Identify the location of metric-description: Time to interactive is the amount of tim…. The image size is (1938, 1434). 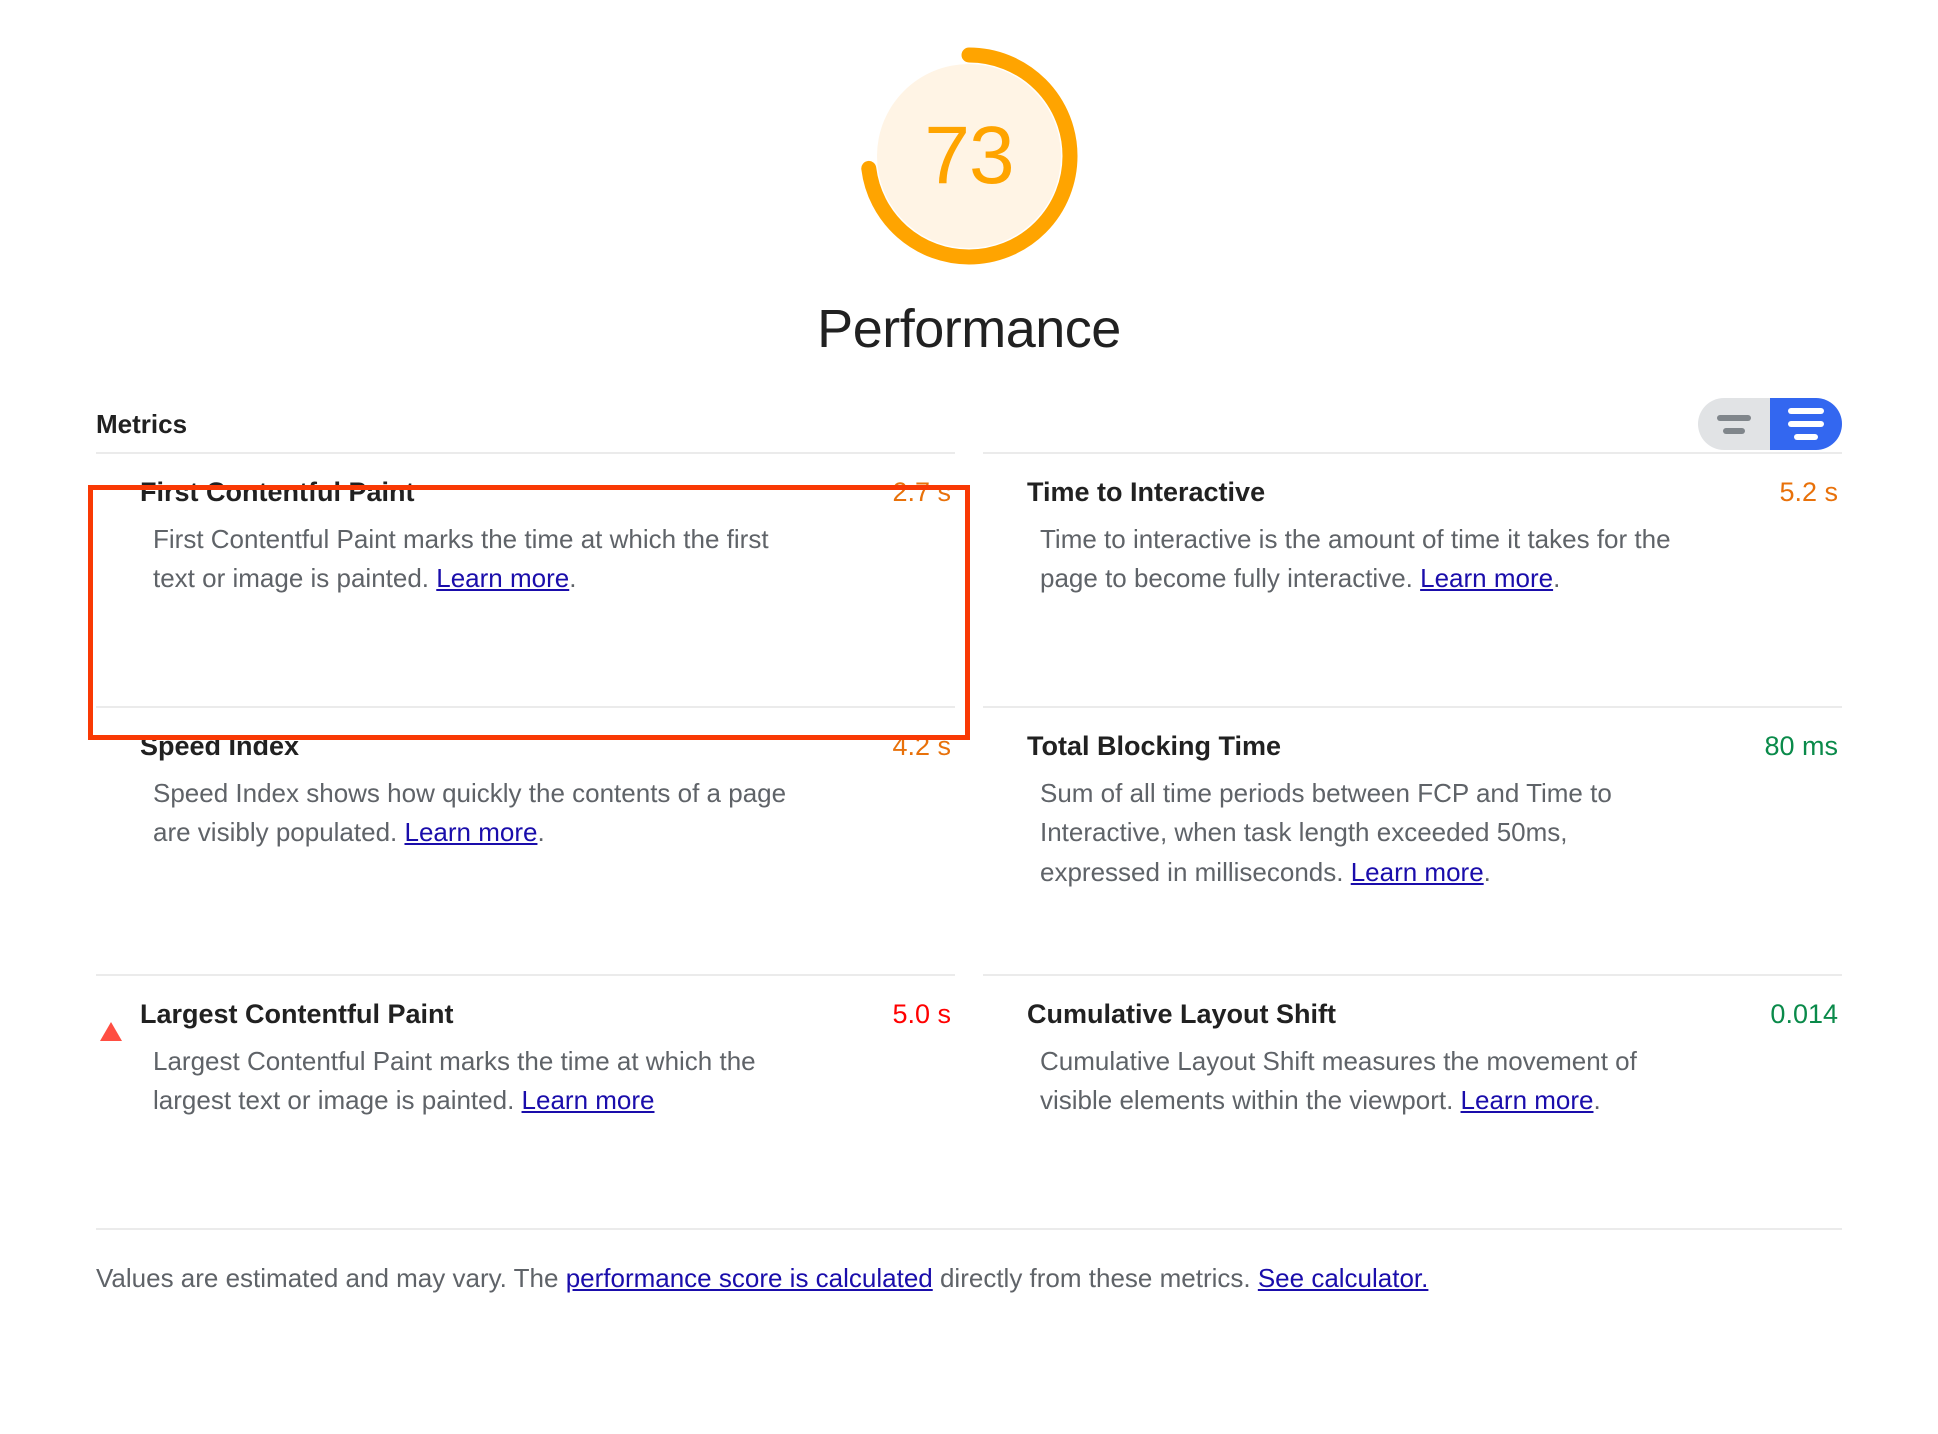
(1360, 559).